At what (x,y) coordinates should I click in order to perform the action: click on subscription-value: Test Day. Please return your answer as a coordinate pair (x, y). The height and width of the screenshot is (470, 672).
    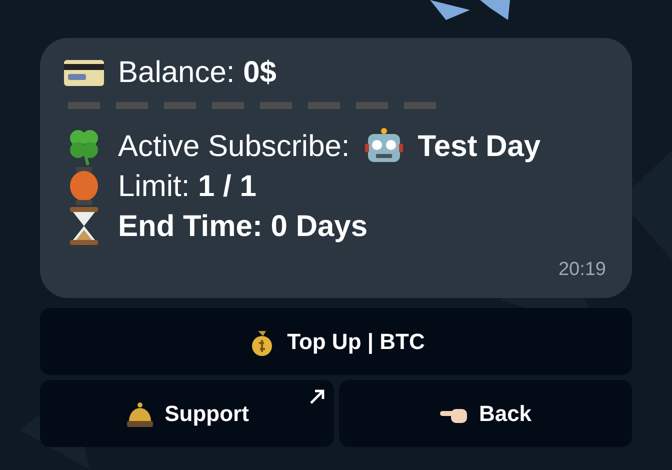
    Looking at the image, I should click on (479, 146).